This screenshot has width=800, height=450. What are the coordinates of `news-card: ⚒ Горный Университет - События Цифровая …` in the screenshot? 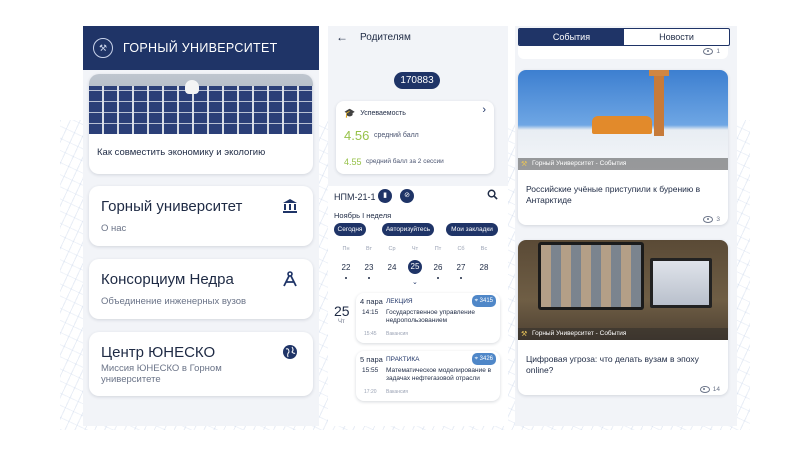 It's located at (623, 317).